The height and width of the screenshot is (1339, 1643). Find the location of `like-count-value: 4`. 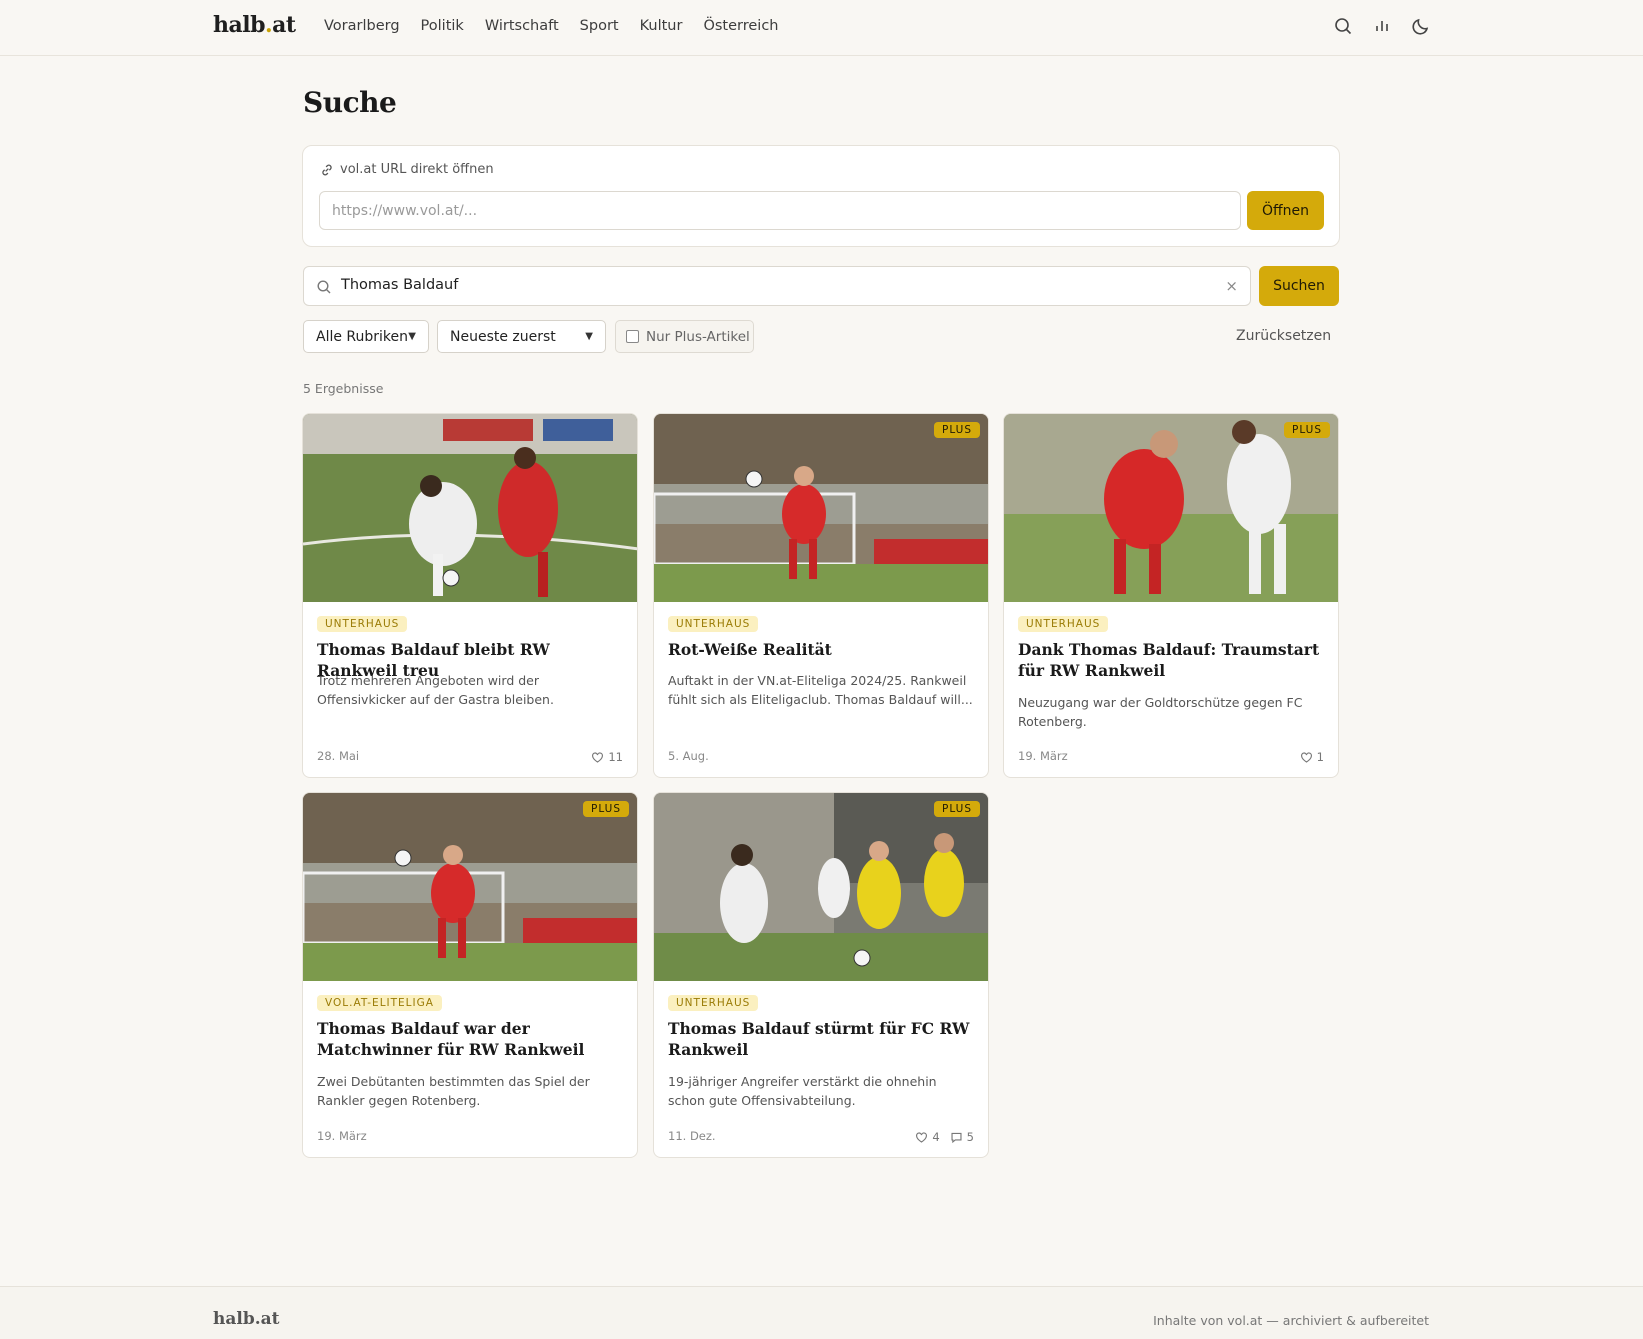

like-count-value: 4 is located at coordinates (936, 1137).